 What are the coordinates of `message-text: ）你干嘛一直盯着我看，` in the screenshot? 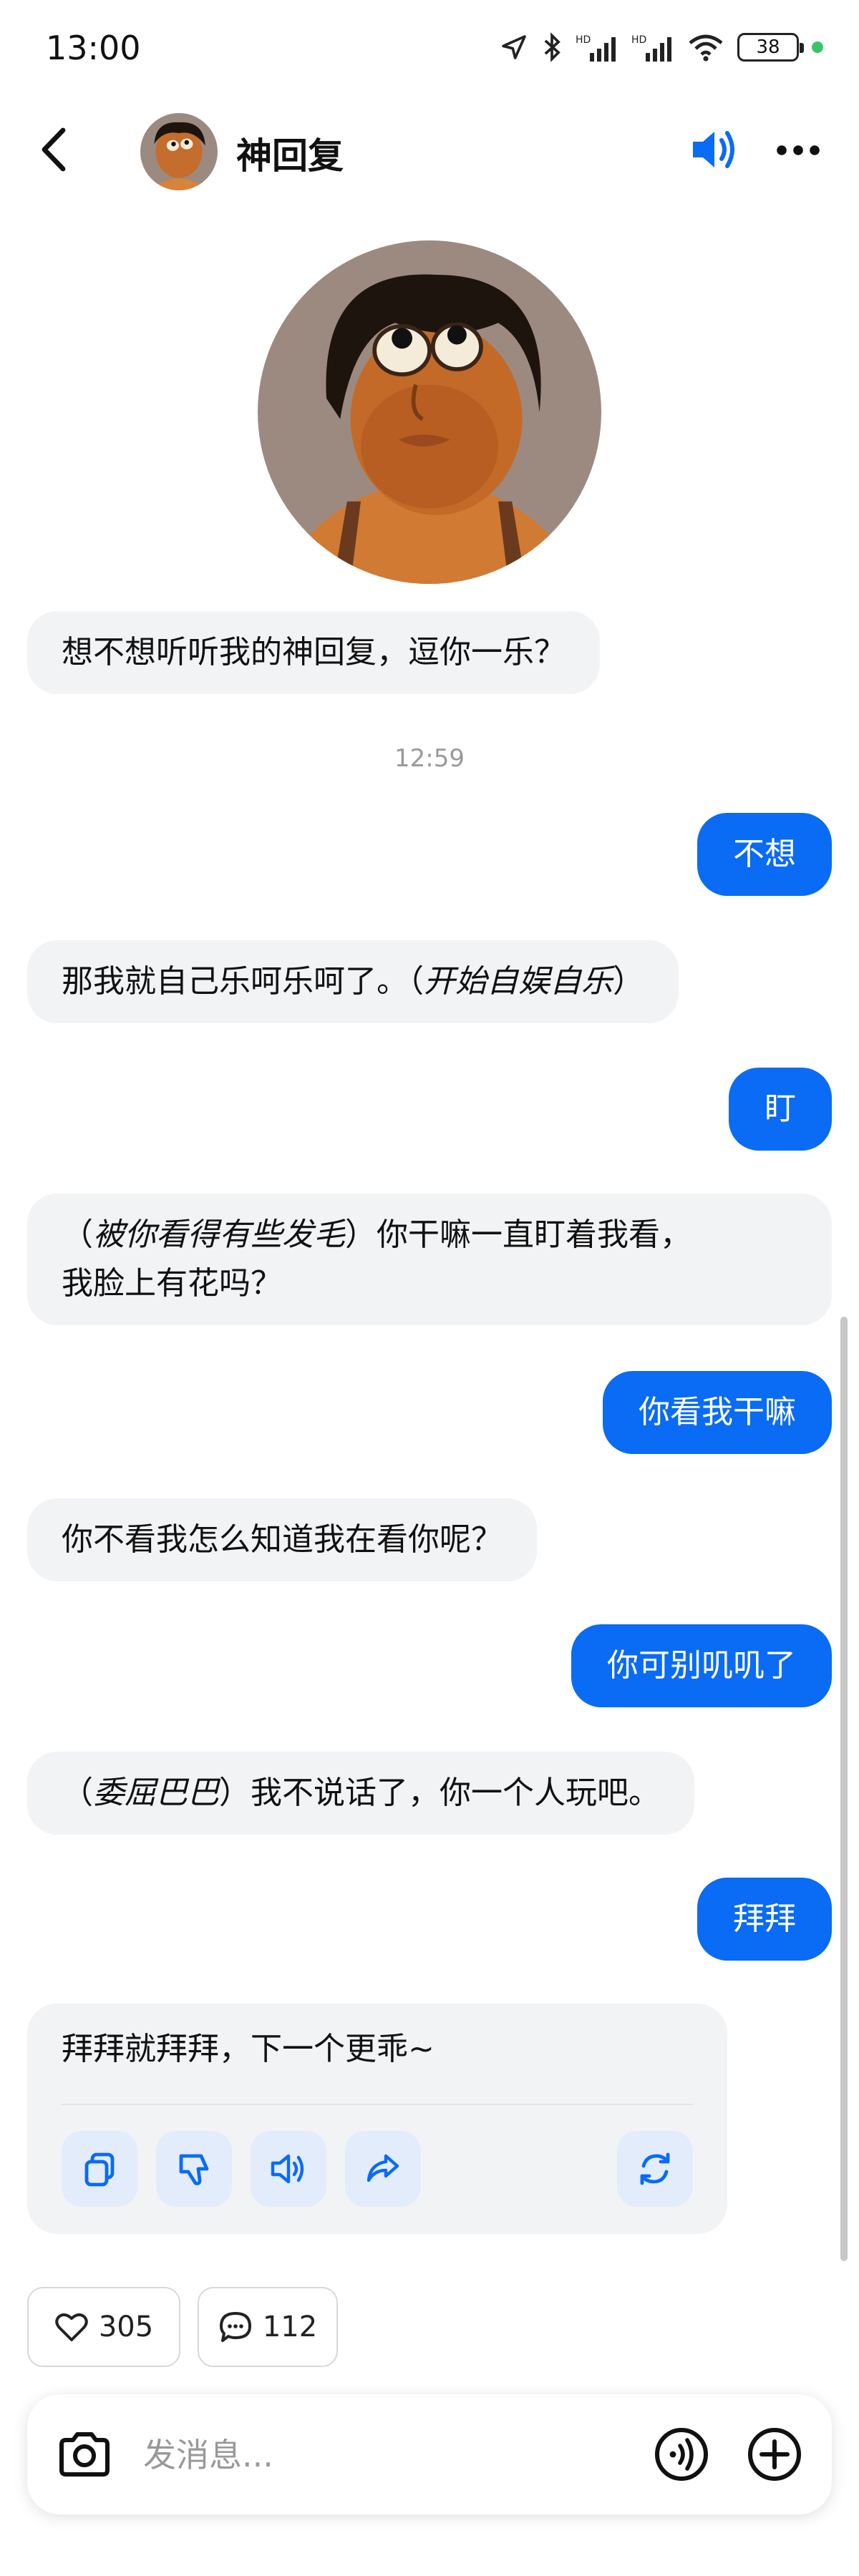 It's located at (518, 1234).